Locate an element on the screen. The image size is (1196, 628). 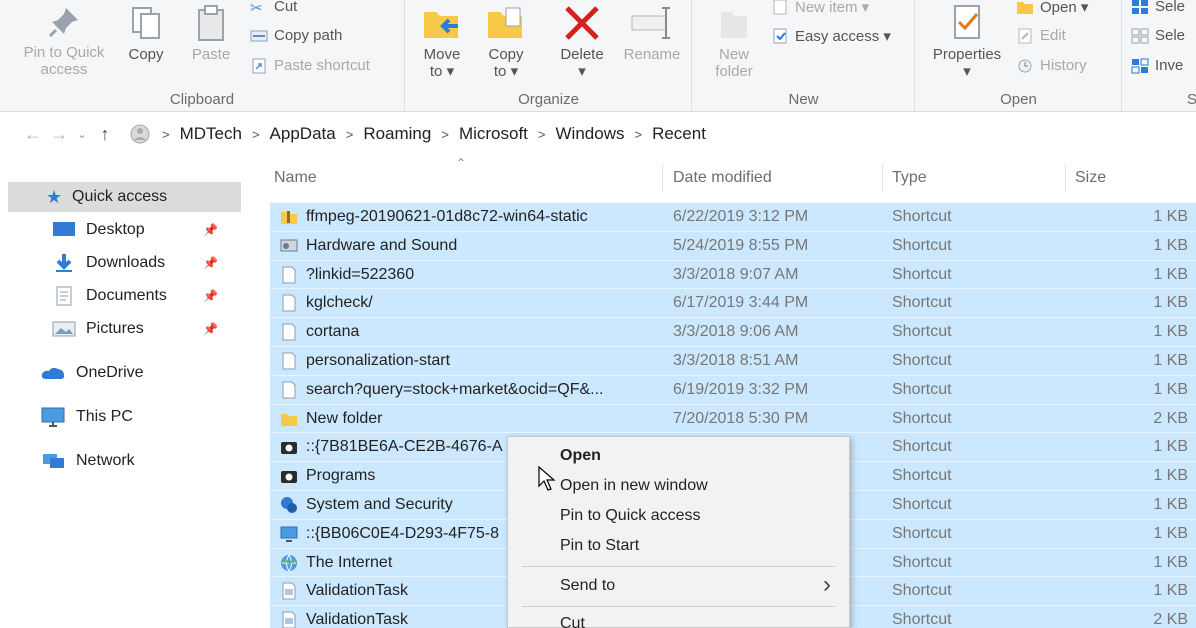
column-header-size: Size is located at coordinates (1125, 178).